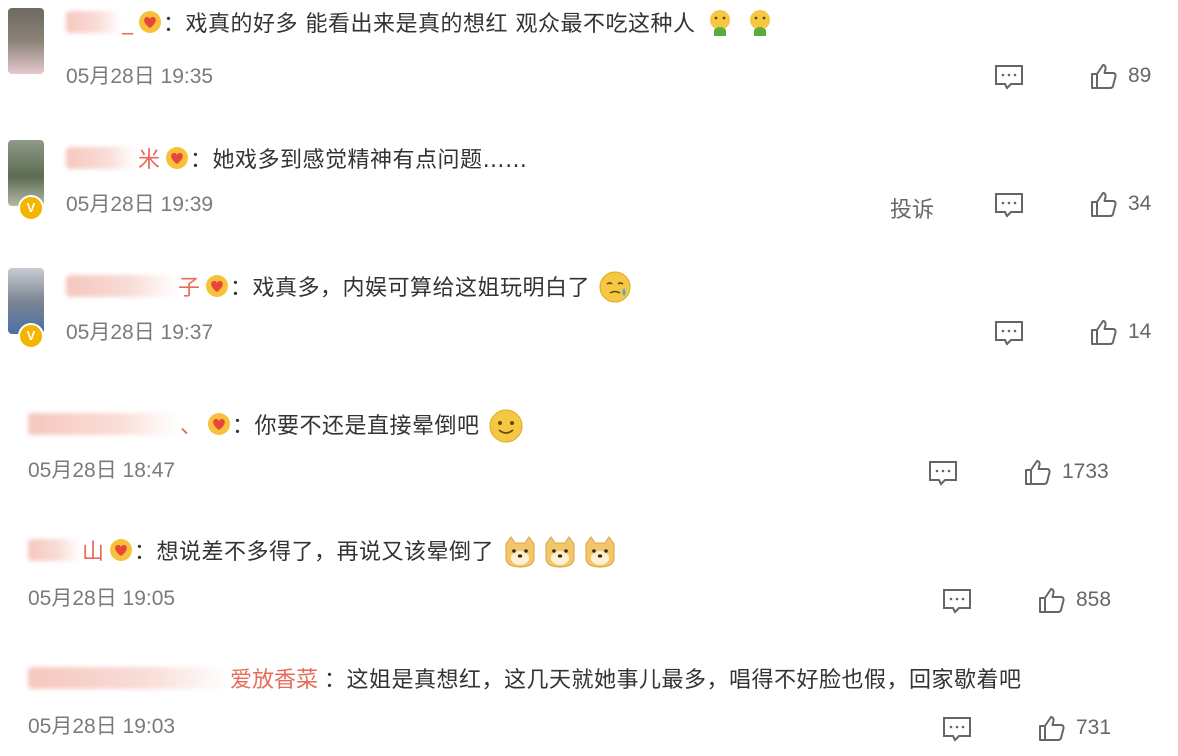  What do you see at coordinates (140, 76) in the screenshot?
I see `comment-time: 05月28日 19:35` at bounding box center [140, 76].